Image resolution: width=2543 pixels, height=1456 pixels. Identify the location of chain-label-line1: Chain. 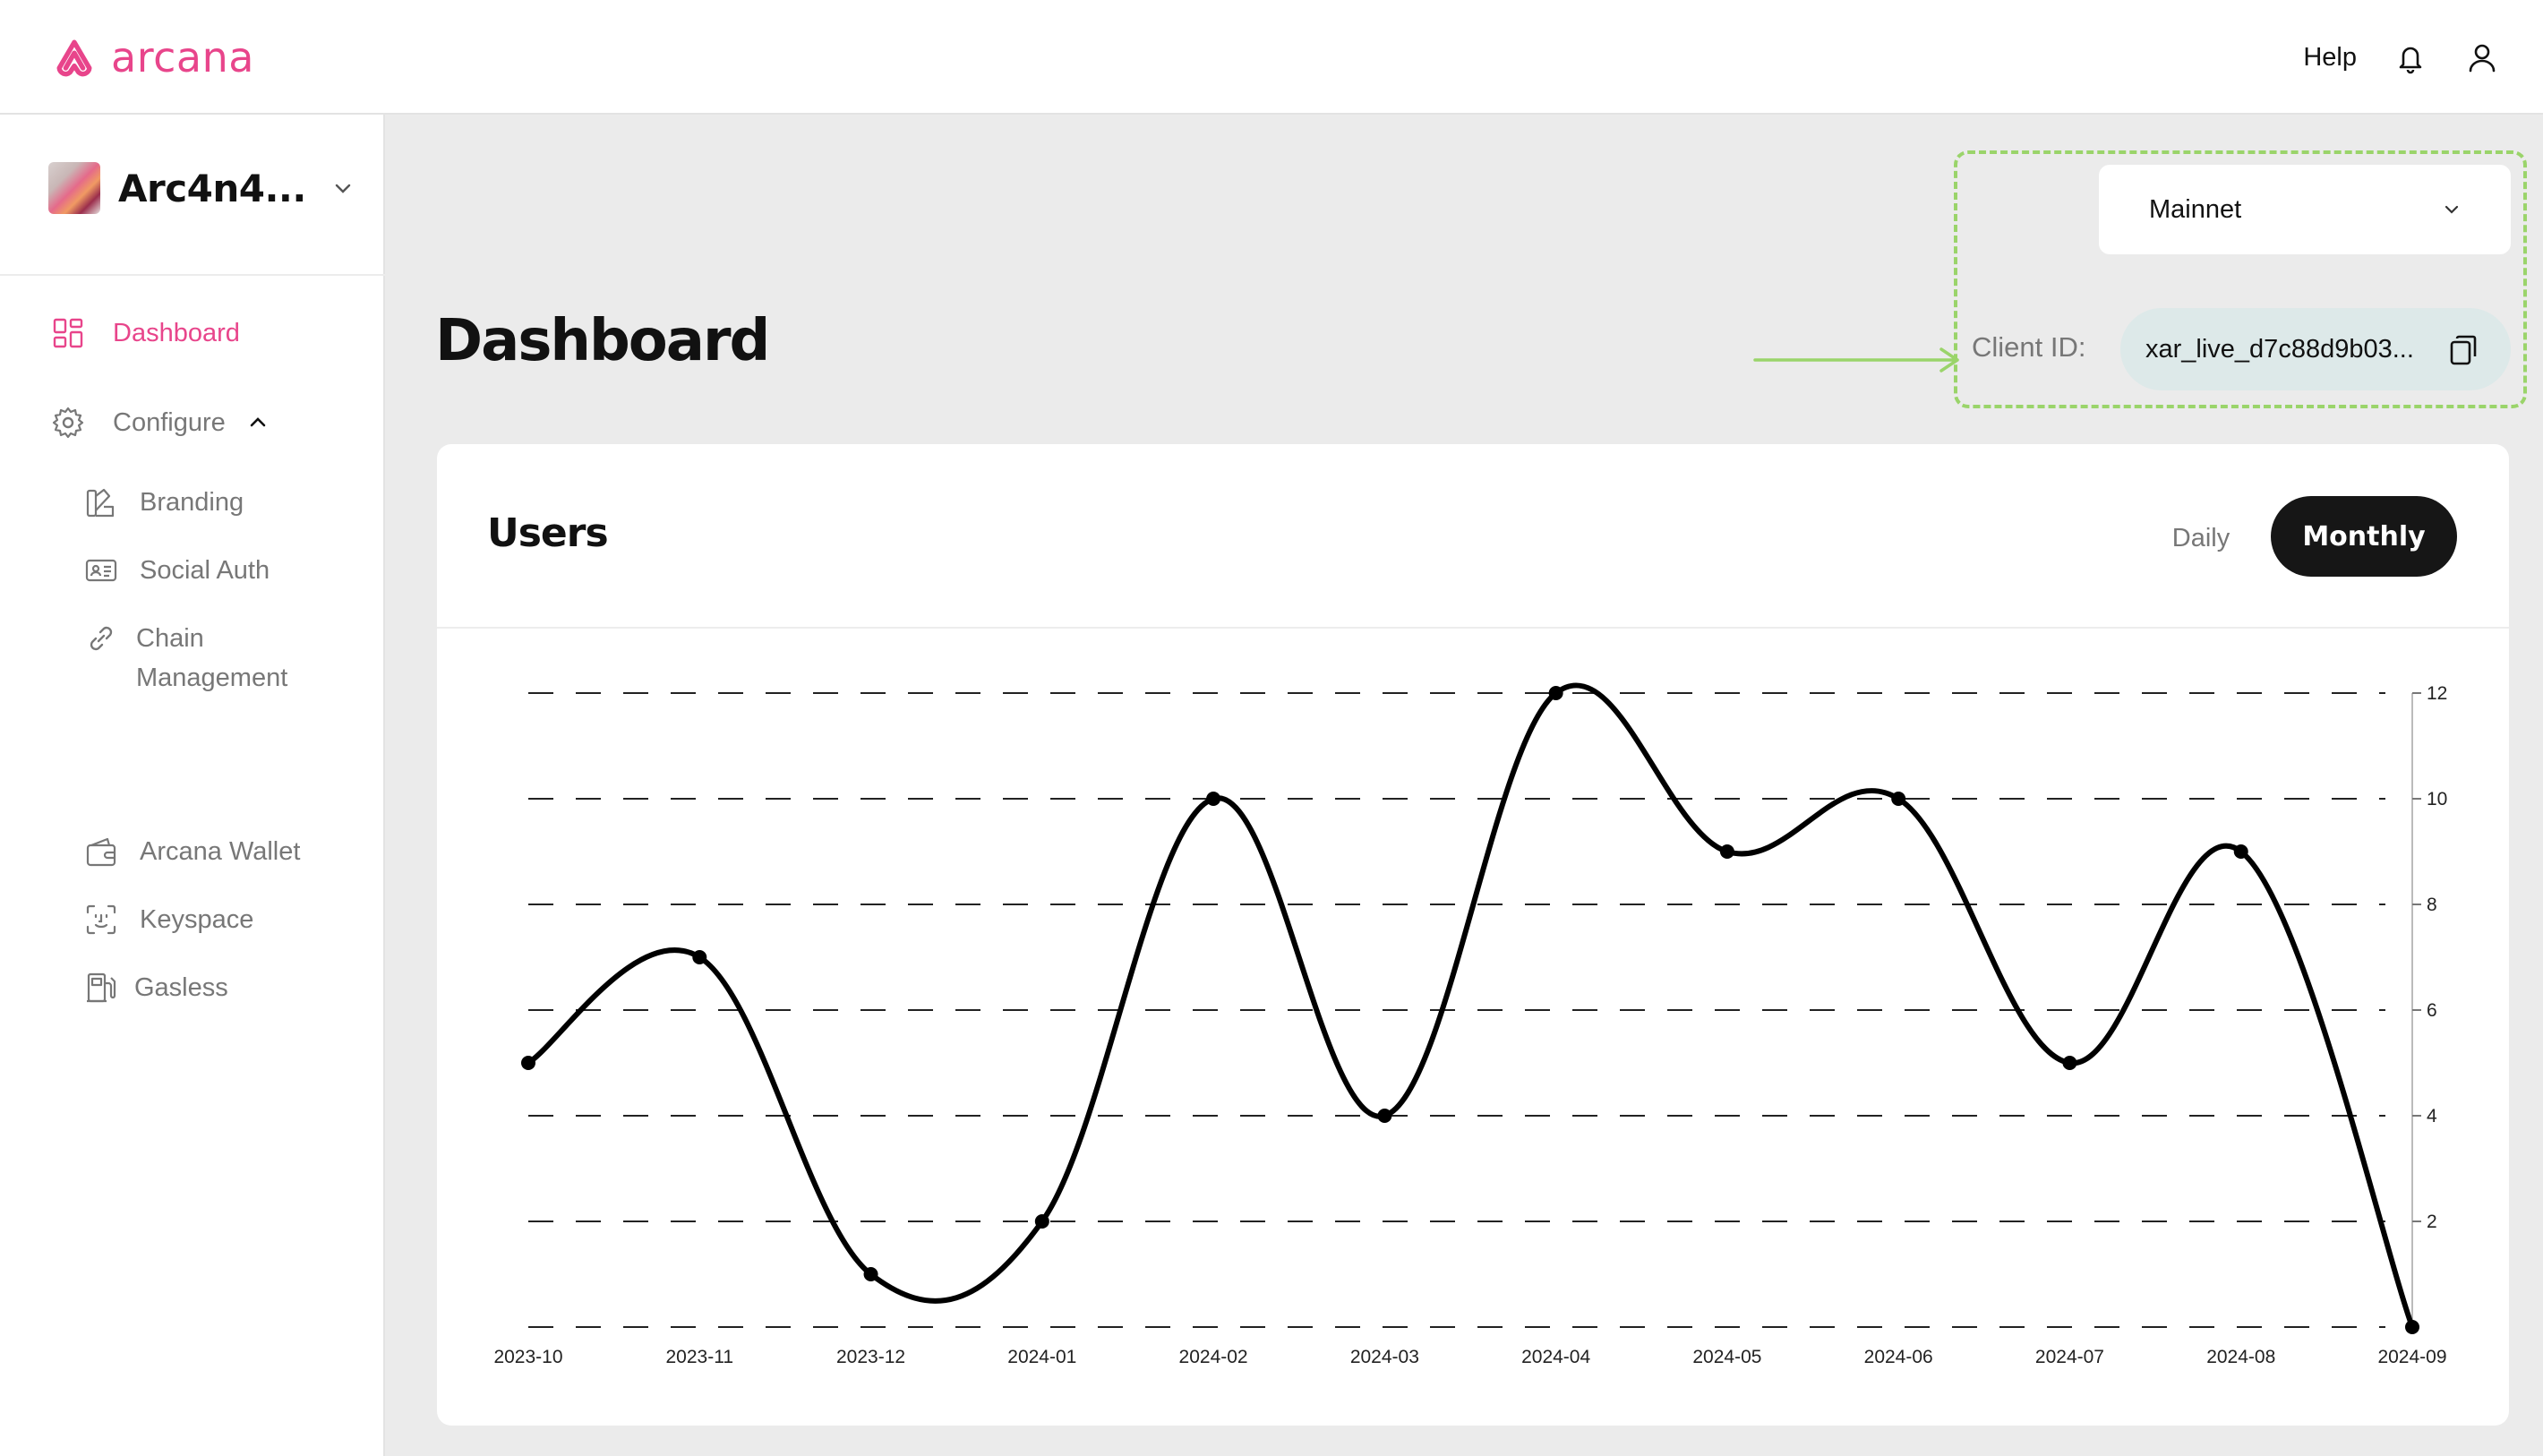
(170, 638).